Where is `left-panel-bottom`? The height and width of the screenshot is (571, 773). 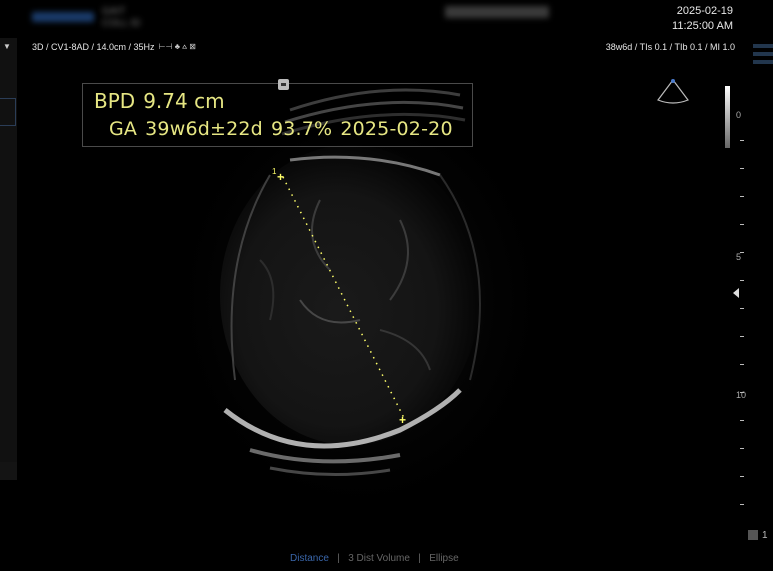 left-panel-bottom is located at coordinates (8, 471).